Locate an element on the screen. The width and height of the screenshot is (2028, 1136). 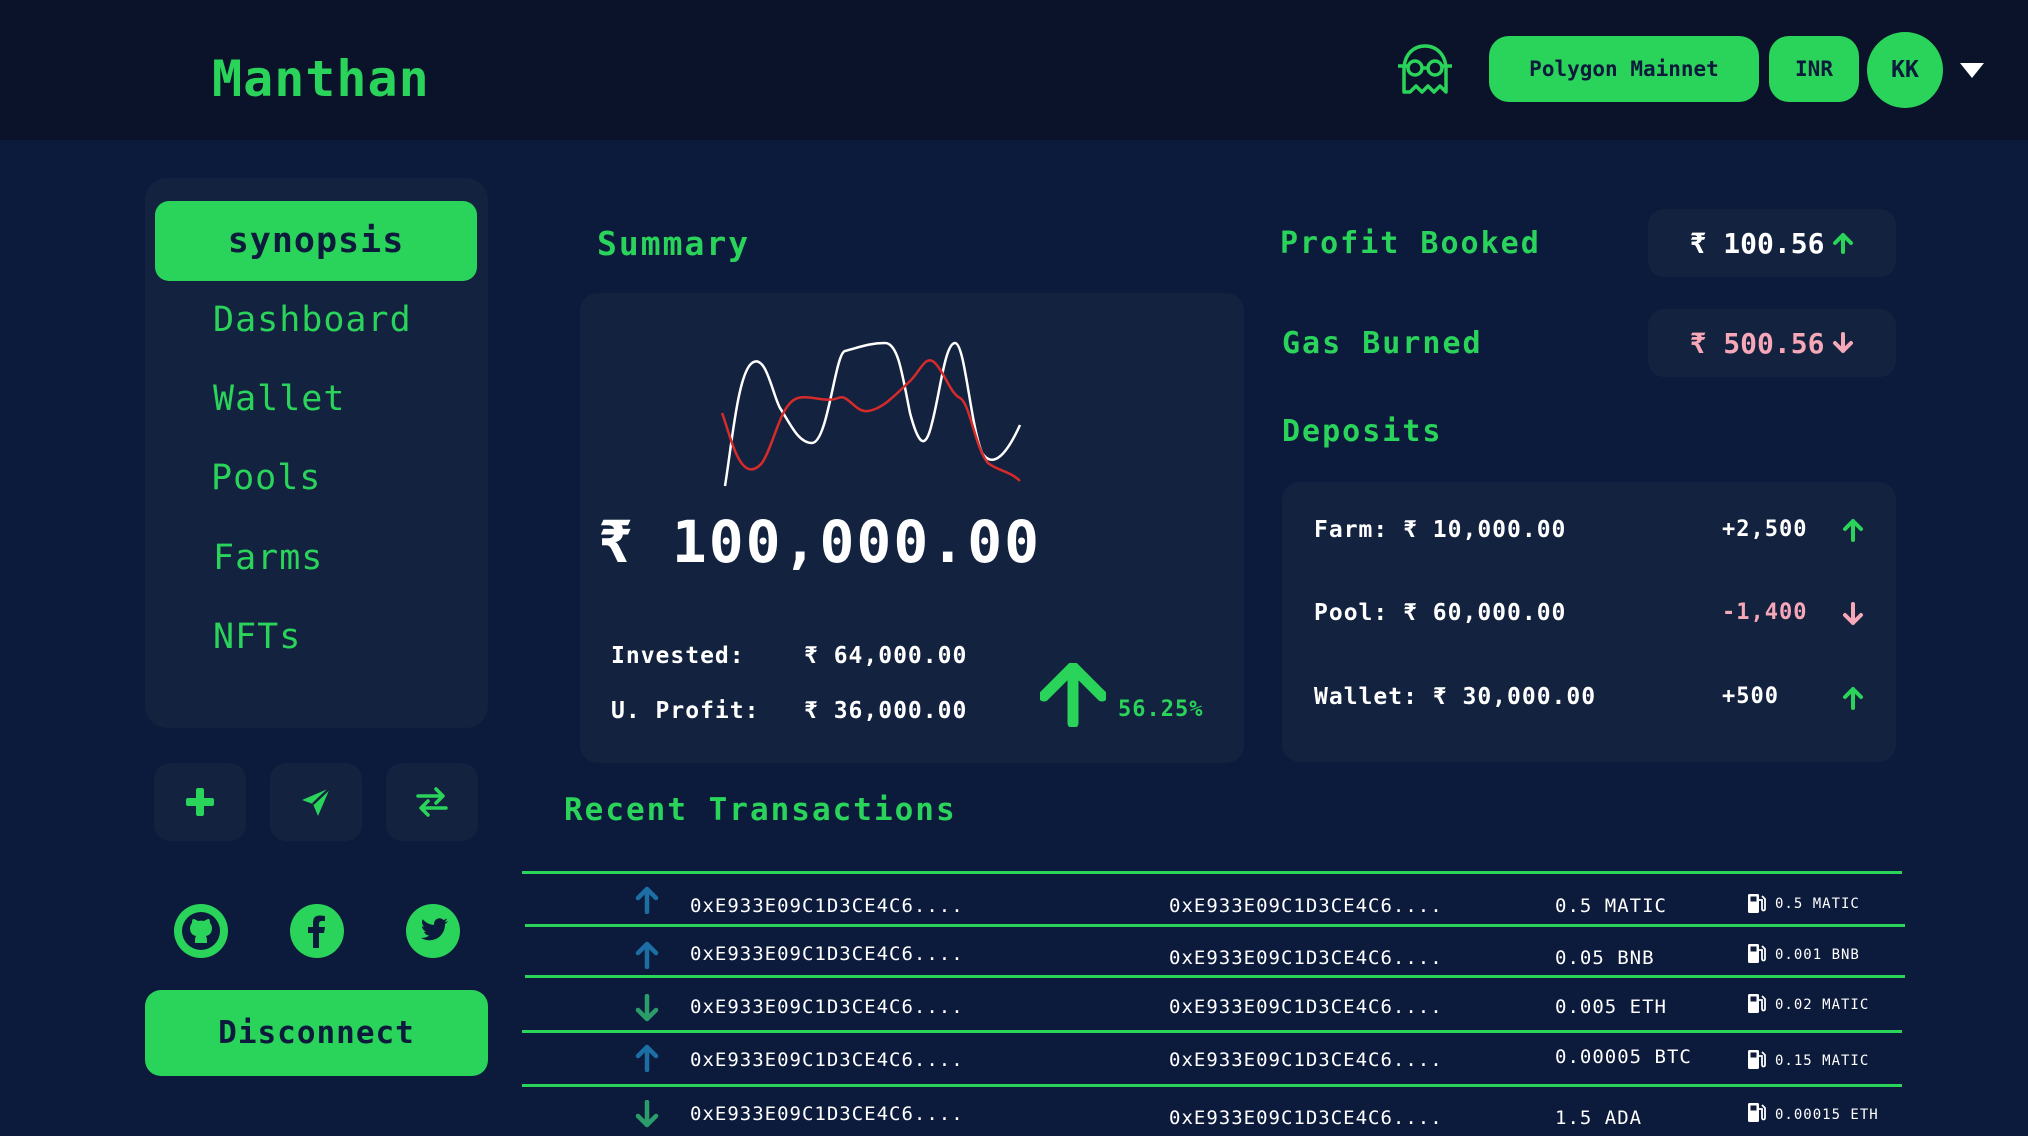
disconnect-button: Disconnect is located at coordinates (316, 1033).